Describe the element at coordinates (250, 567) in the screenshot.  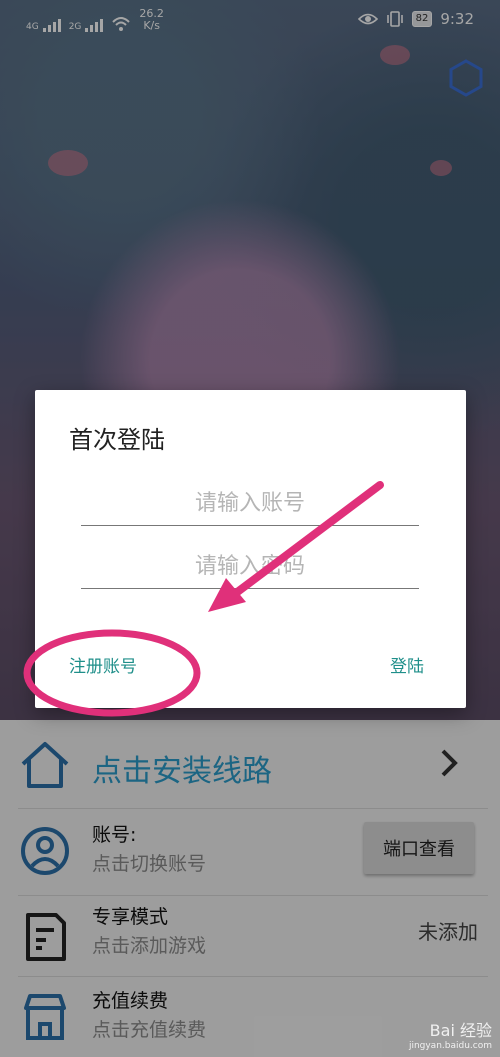
I see `password-input` at that location.